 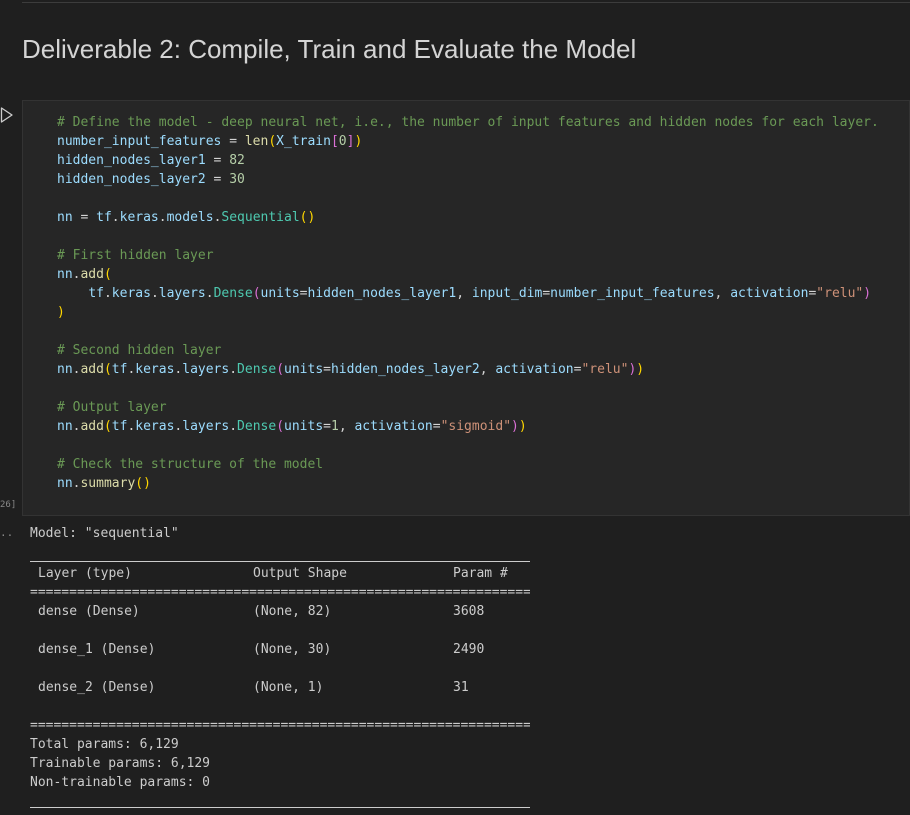 What do you see at coordinates (307, 217) in the screenshot?
I see `code-token: ()` at bounding box center [307, 217].